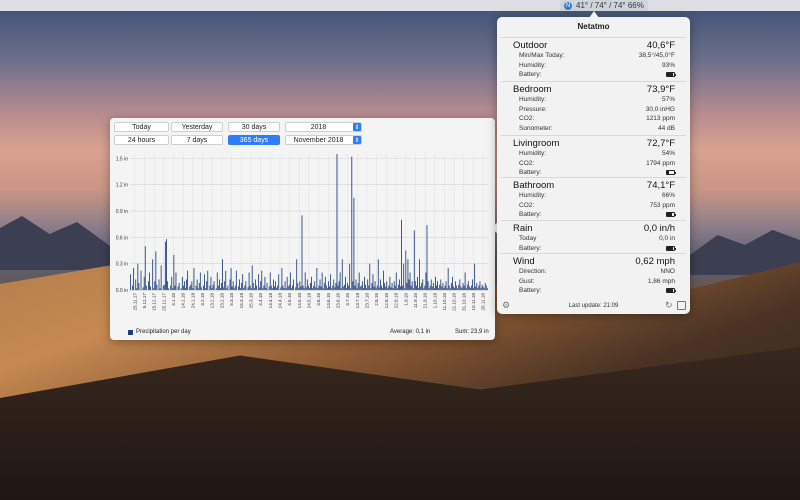 Image resolution: width=800 pixels, height=500 pixels. What do you see at coordinates (122, 265) in the screenshot?
I see `y-tick-label: 0.3 in` at bounding box center [122, 265].